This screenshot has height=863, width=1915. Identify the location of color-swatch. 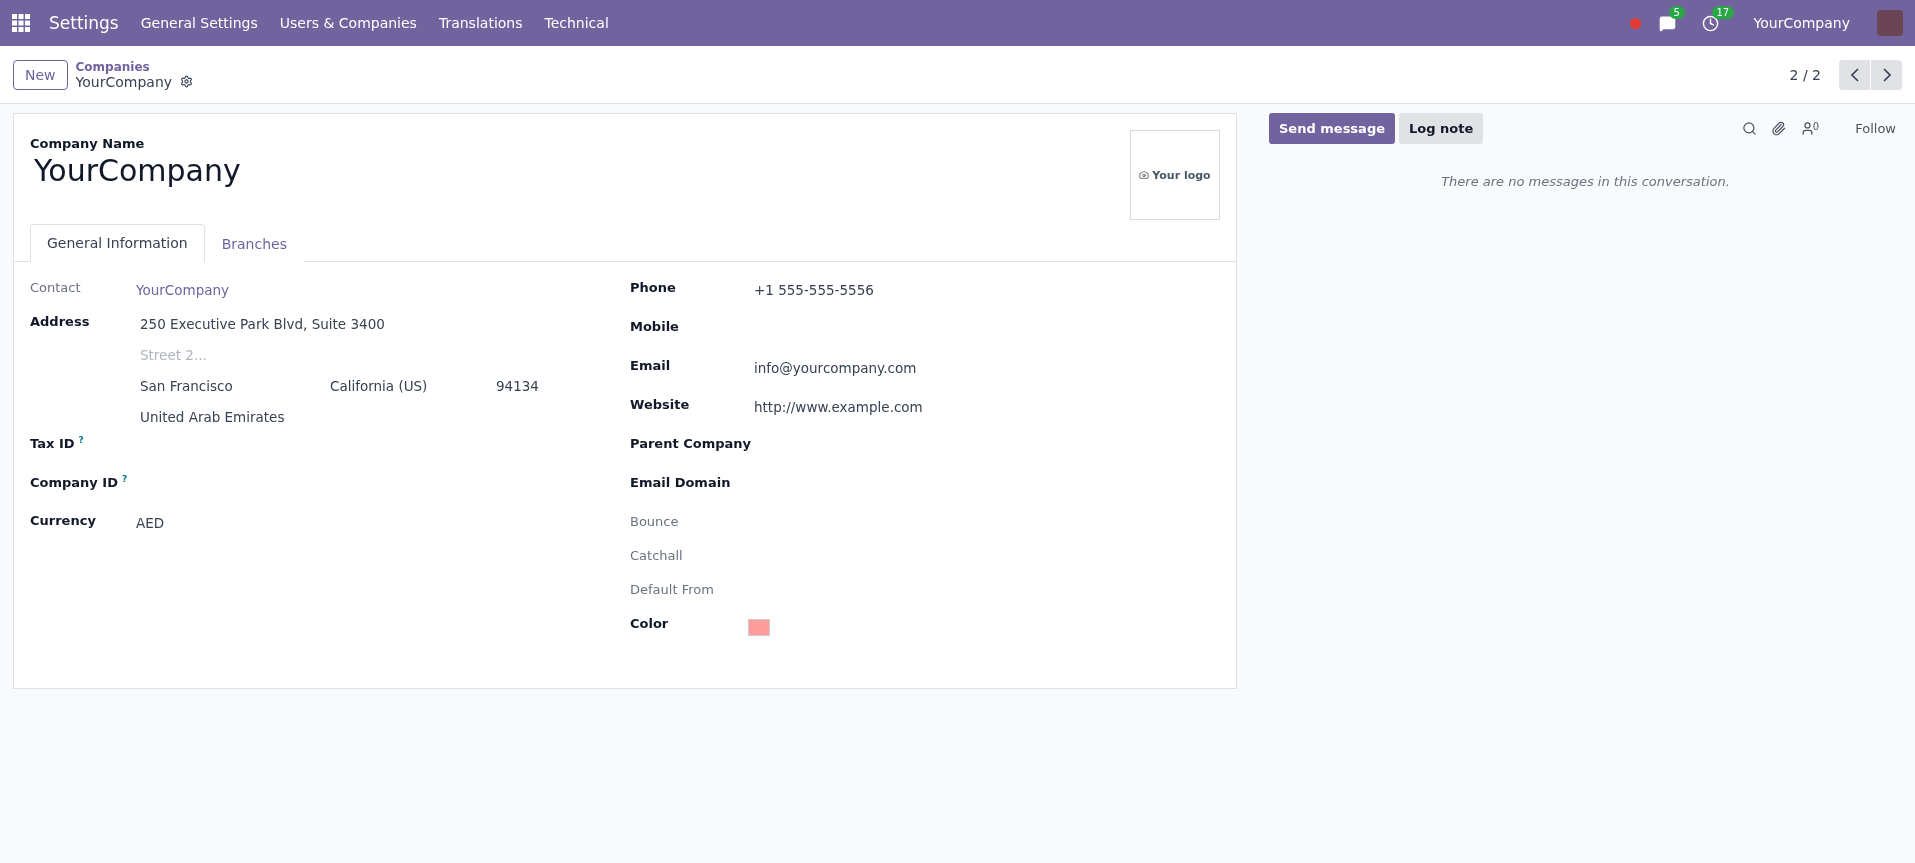
(759, 627).